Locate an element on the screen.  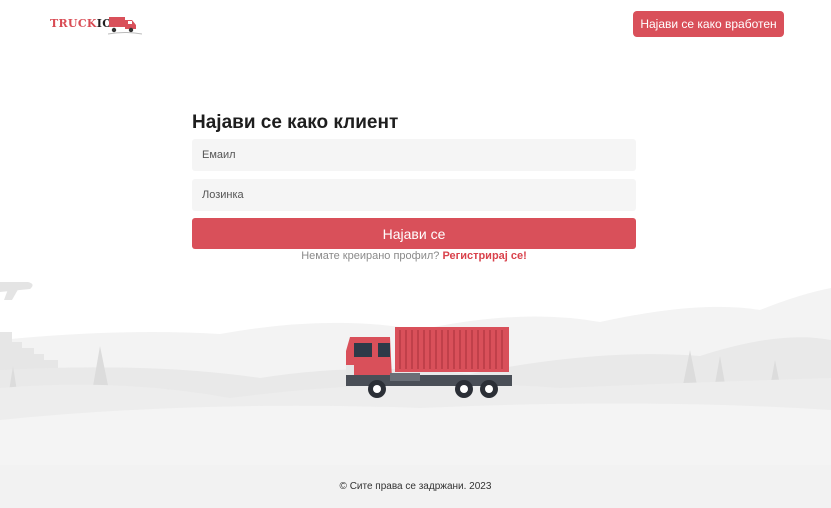
register-link: Регистрирај се! is located at coordinates (484, 256).